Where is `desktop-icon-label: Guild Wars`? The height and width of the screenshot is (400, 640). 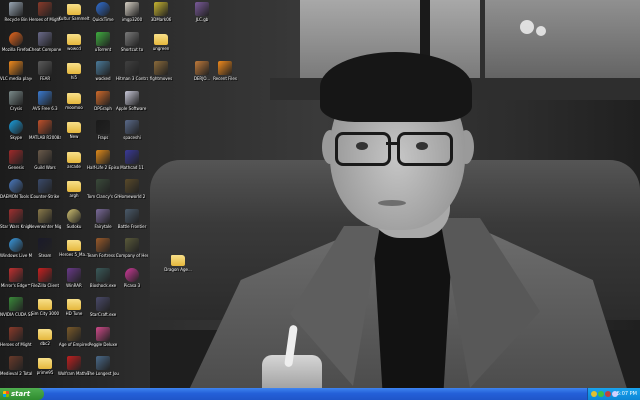 desktop-icon-label: Guild Wars is located at coordinates (45, 167).